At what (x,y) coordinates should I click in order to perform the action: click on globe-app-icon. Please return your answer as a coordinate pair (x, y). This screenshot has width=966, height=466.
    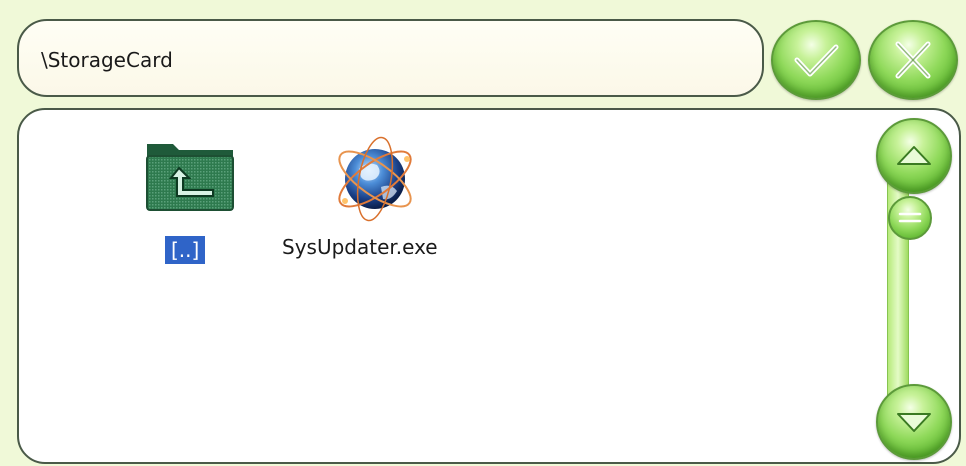
    Looking at the image, I should click on (375, 181).